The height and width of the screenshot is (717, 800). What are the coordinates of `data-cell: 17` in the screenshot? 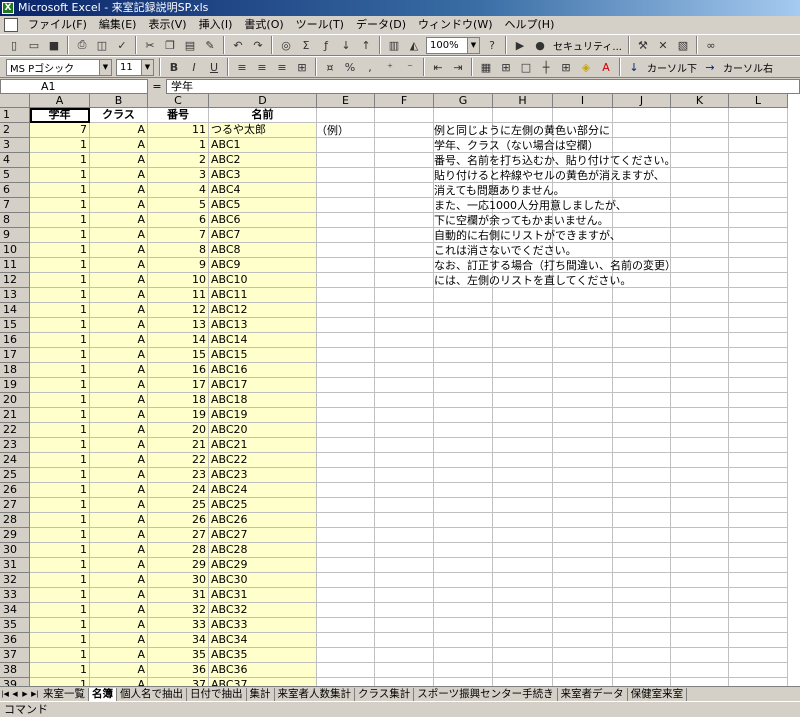 It's located at (178, 385).